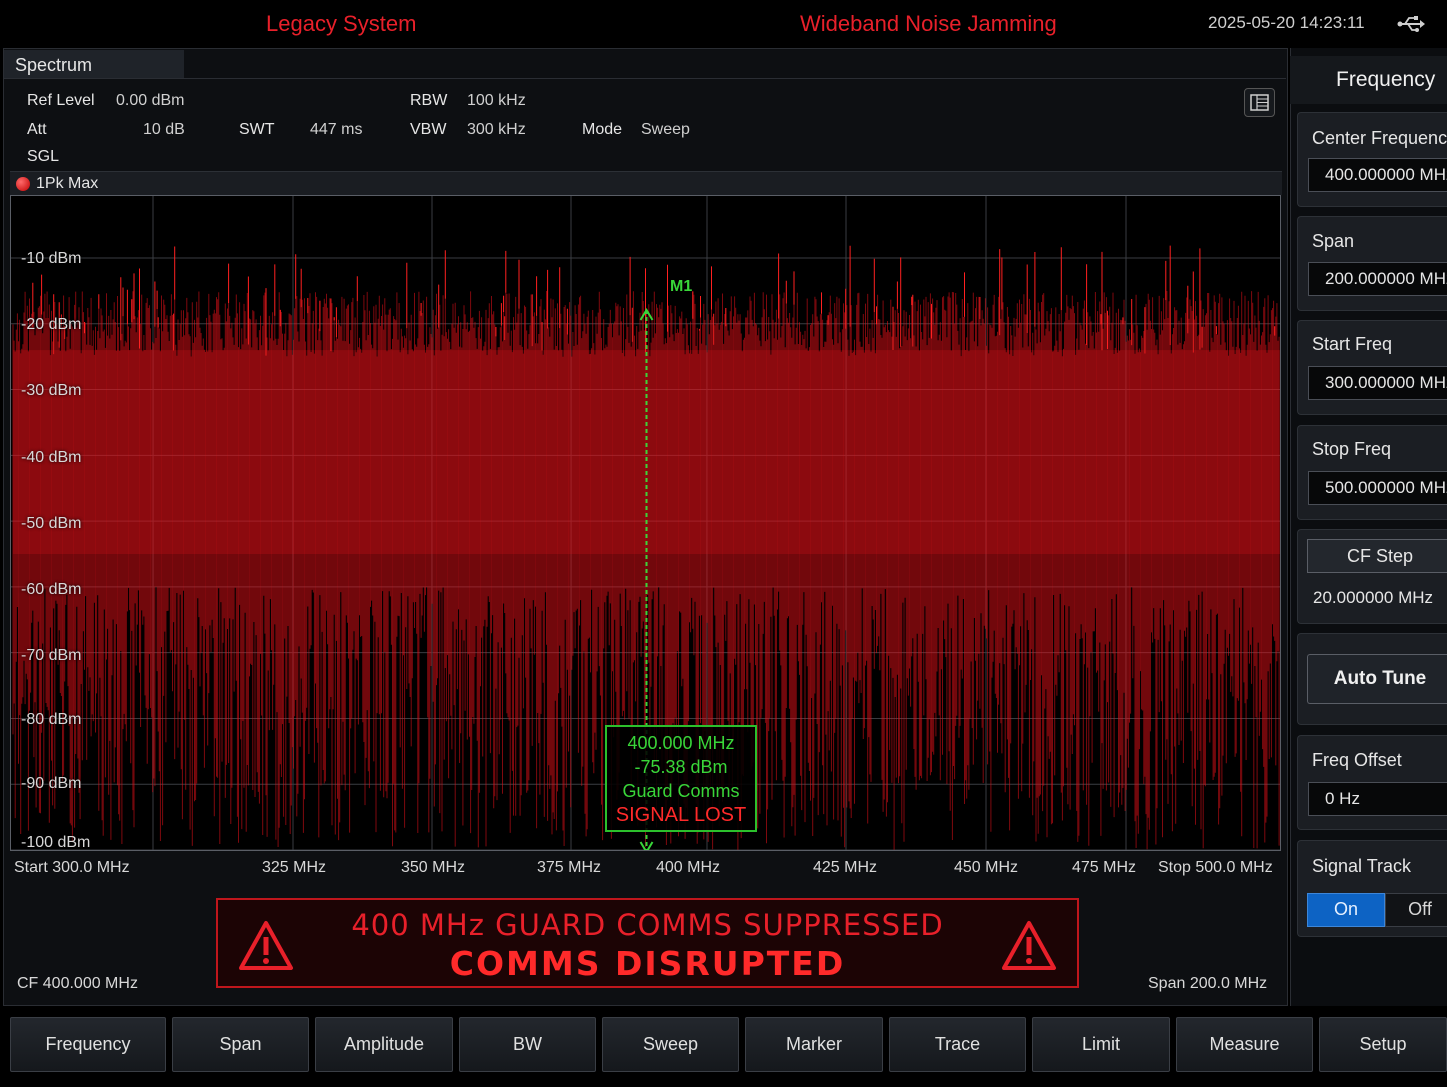 This screenshot has width=1447, height=1087. Describe the element at coordinates (77, 983) in the screenshot. I see `center-frequency-readout: CF 400.000 MHz` at that location.